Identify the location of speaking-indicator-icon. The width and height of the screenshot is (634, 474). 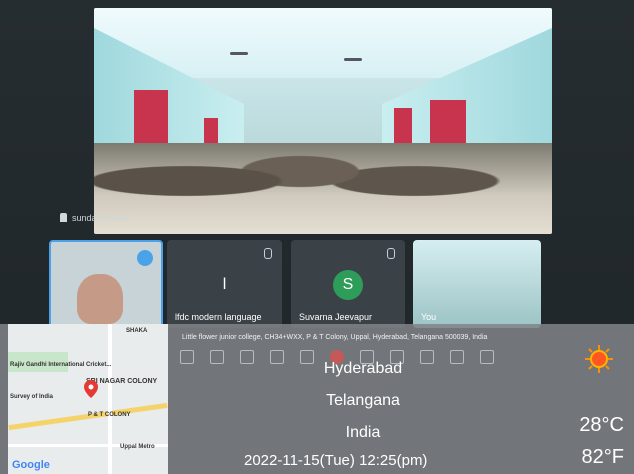
(145, 258).